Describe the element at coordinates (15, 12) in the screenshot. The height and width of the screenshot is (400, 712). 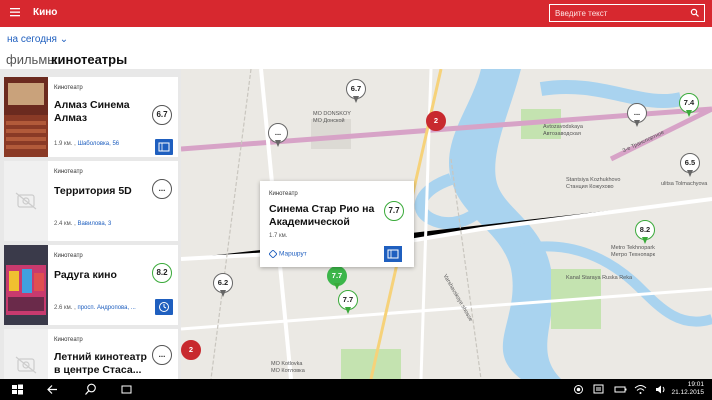
I see `hamburger-menu-icon` at that location.